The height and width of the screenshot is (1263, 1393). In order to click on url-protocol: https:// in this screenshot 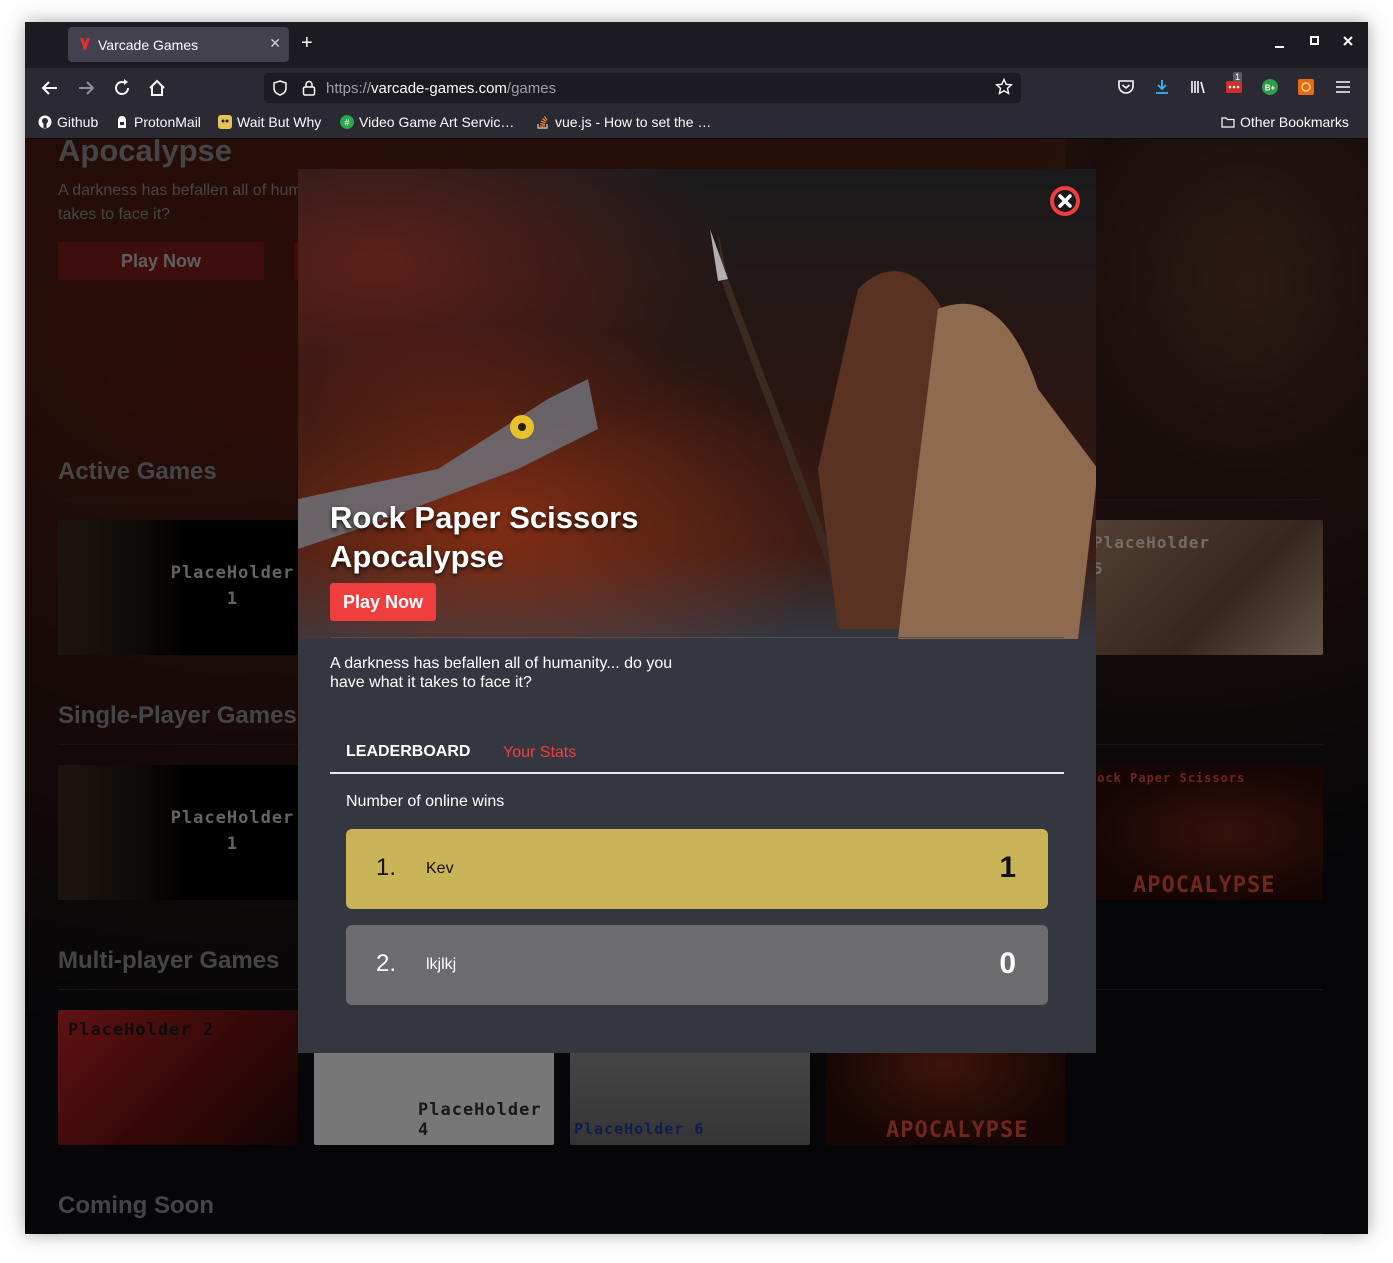, I will do `click(349, 88)`.